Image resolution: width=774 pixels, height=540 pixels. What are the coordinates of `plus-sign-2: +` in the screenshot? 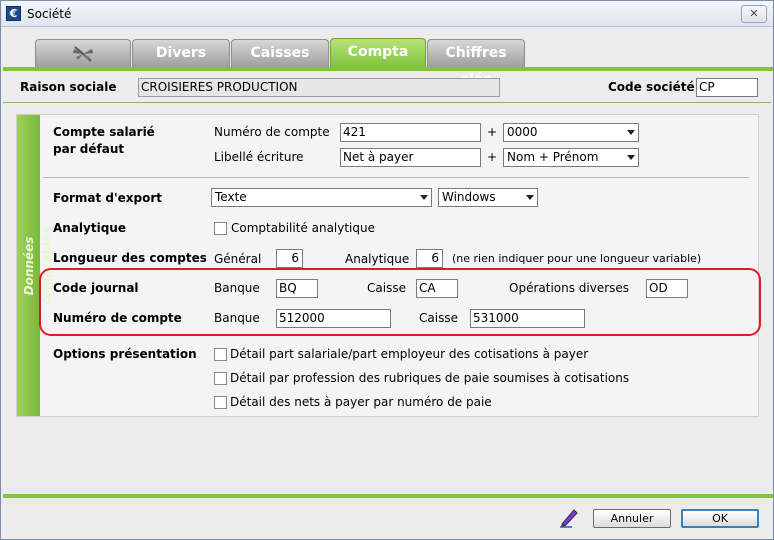 It's located at (492, 157).